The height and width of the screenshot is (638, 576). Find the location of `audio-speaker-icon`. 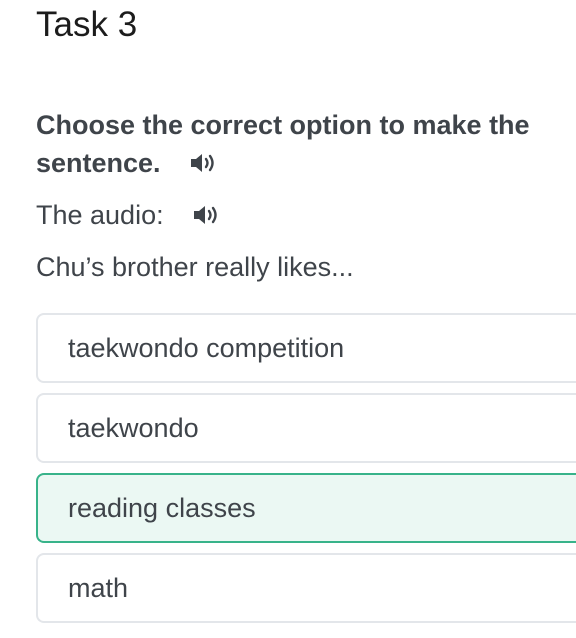

audio-speaker-icon is located at coordinates (207, 215).